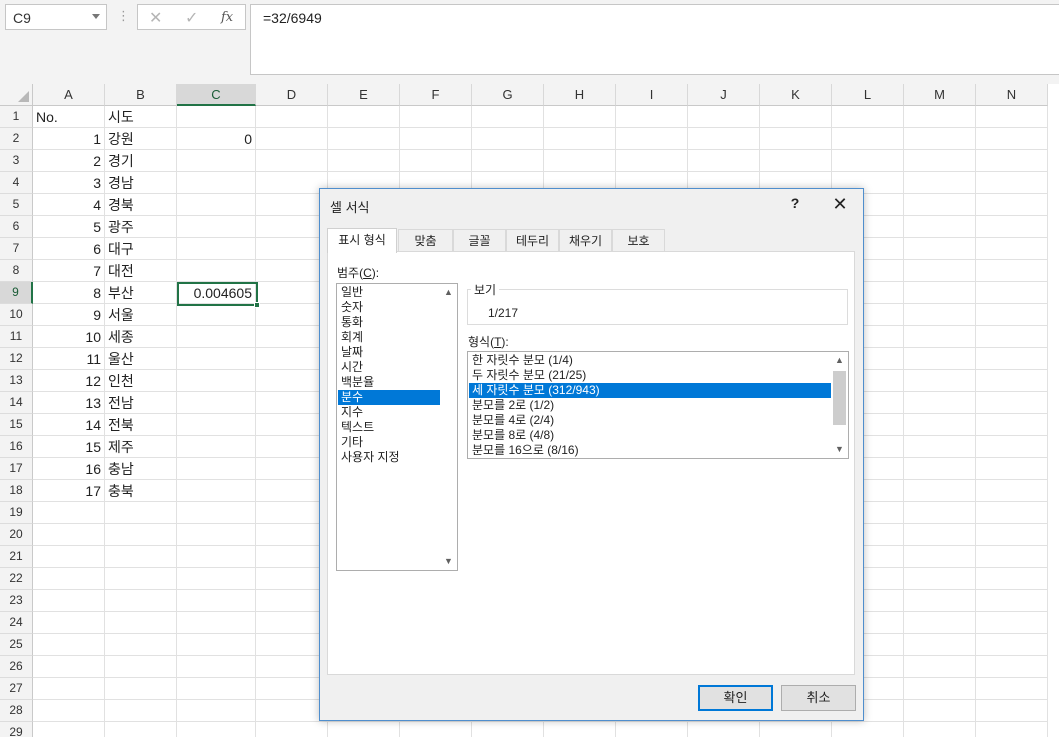 This screenshot has height=737, width=1059. What do you see at coordinates (69, 601) in the screenshot?
I see `cell-a23` at bounding box center [69, 601].